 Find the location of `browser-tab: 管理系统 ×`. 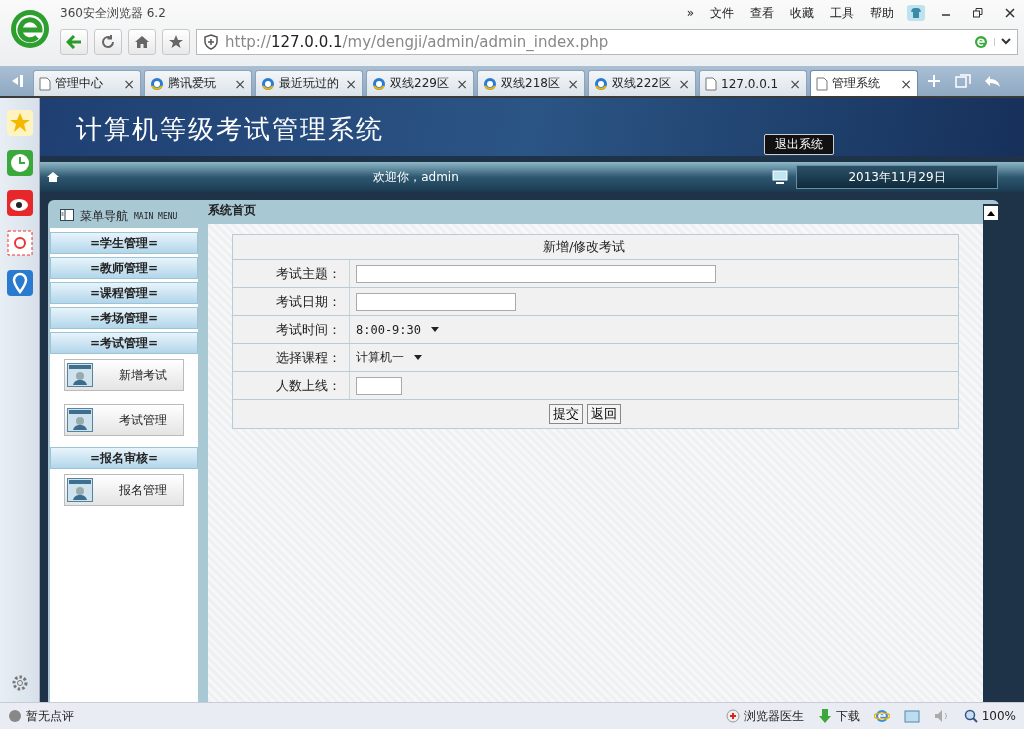

browser-tab: 管理系统 × is located at coordinates (864, 83).